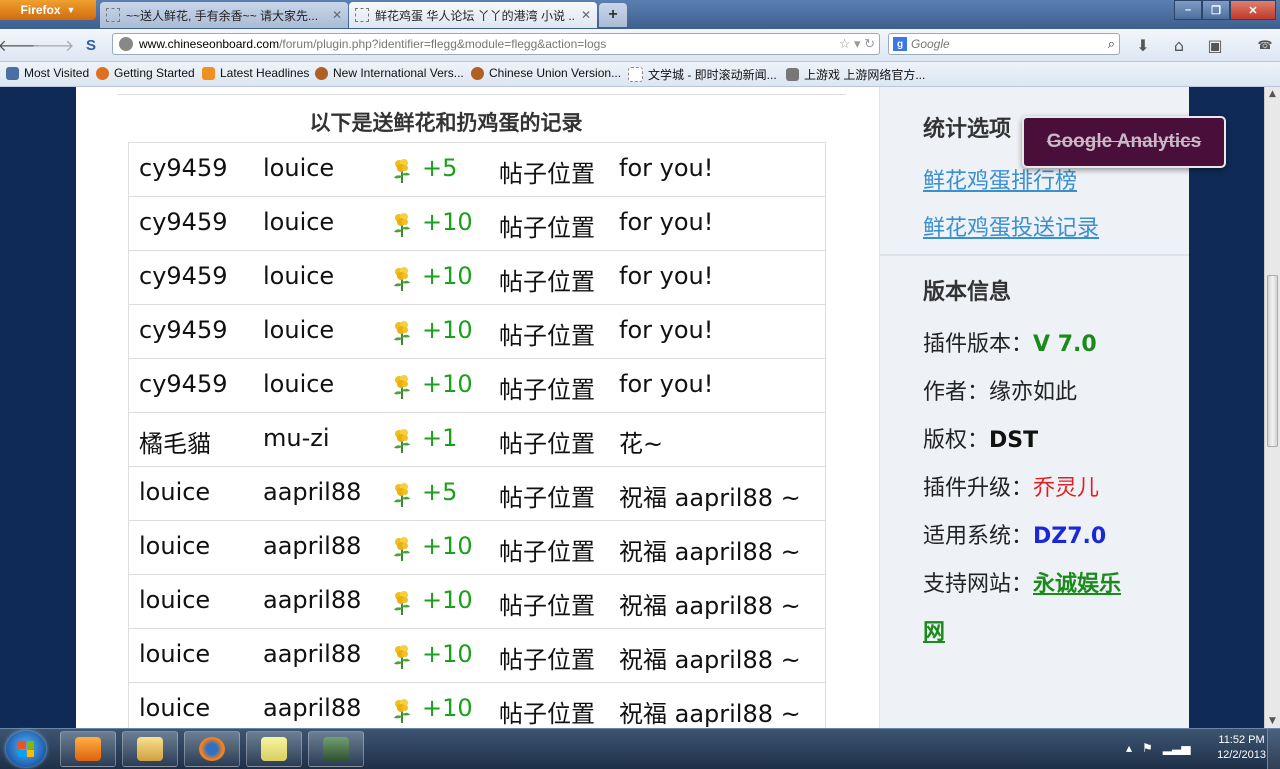 The width and height of the screenshot is (1280, 769). Describe the element at coordinates (1253, 10) in the screenshot. I see `close-window-button: ✕` at that location.